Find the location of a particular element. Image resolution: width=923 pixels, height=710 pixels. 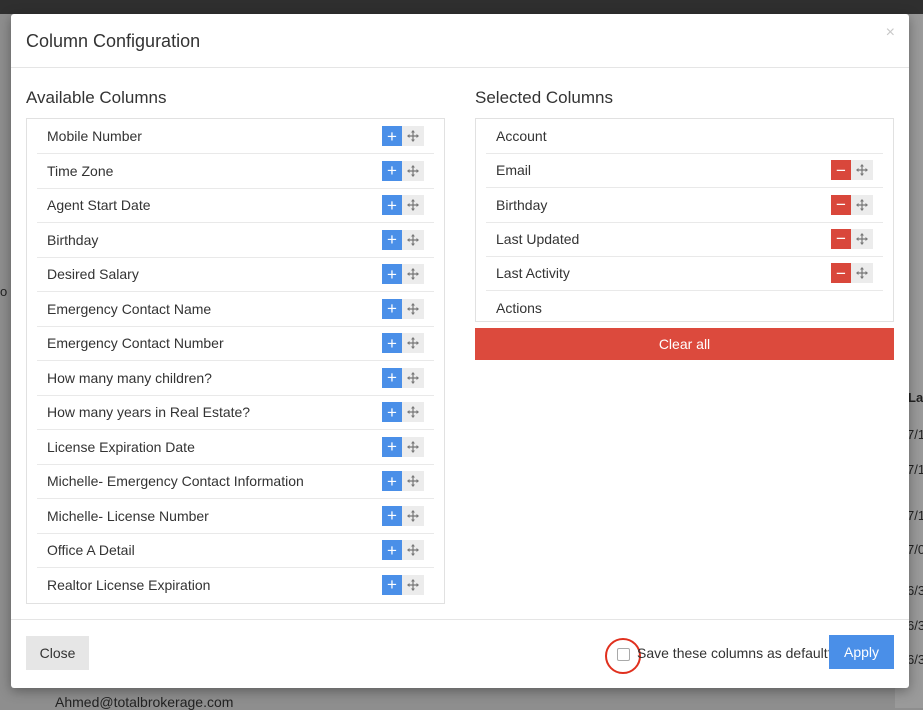

available-column-row: Birthday + is located at coordinates (235, 240).